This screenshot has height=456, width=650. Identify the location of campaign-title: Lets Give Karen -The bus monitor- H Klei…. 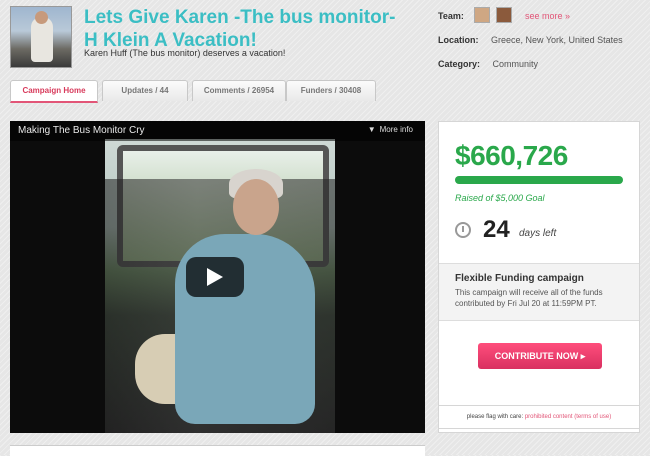
(240, 29).